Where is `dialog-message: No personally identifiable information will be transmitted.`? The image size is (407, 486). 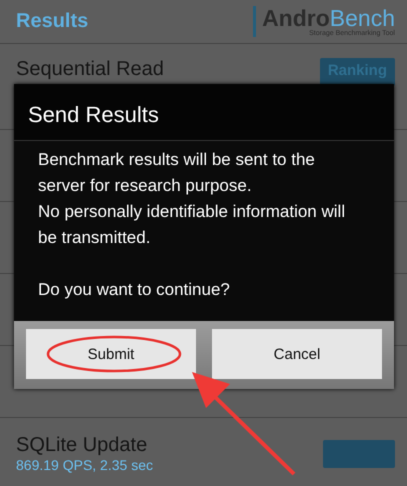 dialog-message: No personally identifiable information will be transmitted. is located at coordinates (192, 225).